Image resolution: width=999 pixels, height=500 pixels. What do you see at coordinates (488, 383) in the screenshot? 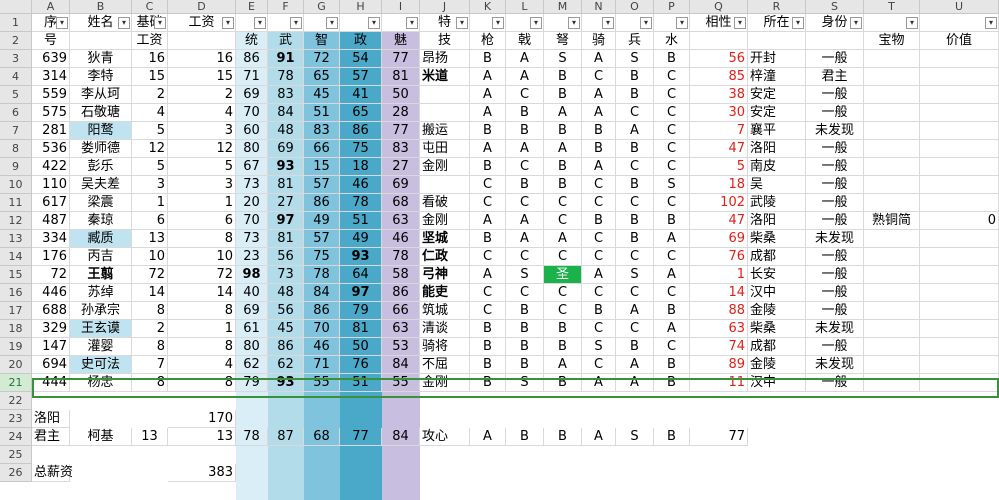
I see `cell-K21: B` at bounding box center [488, 383].